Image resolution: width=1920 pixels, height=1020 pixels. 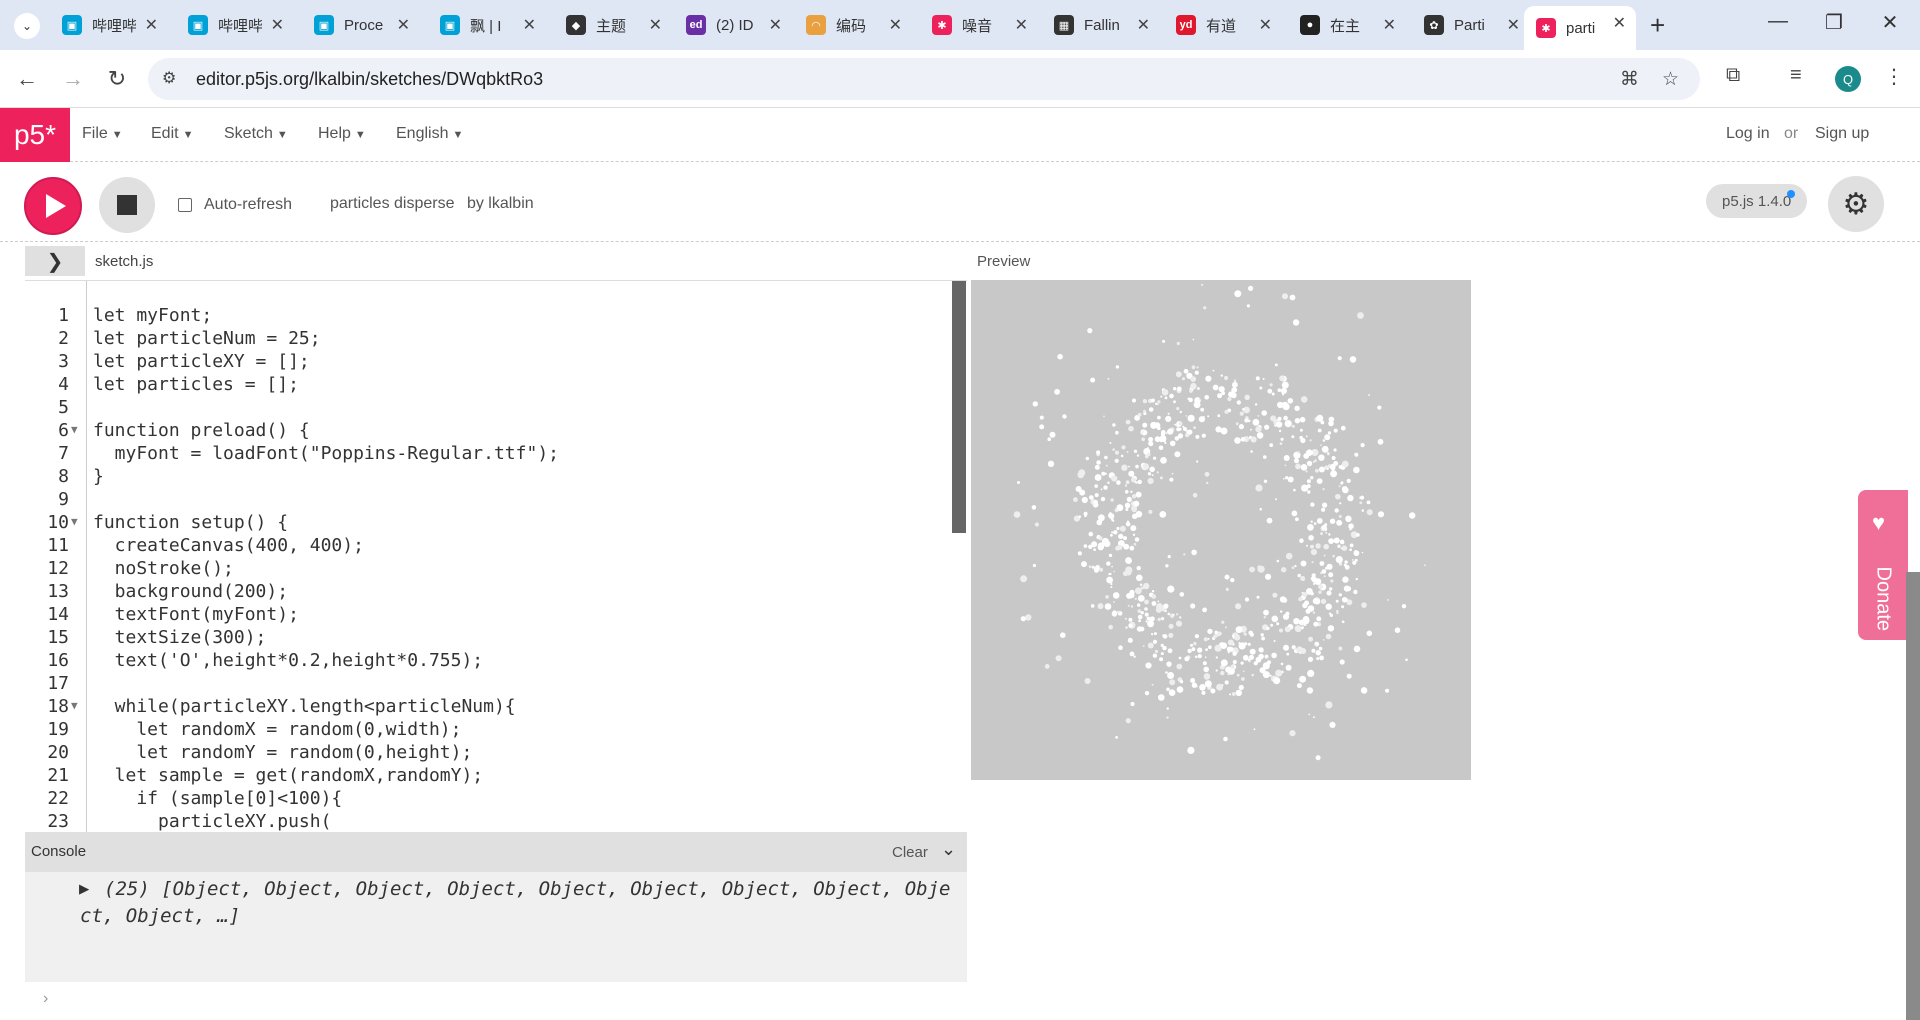 I want to click on menu-language: English ▼, so click(x=429, y=134).